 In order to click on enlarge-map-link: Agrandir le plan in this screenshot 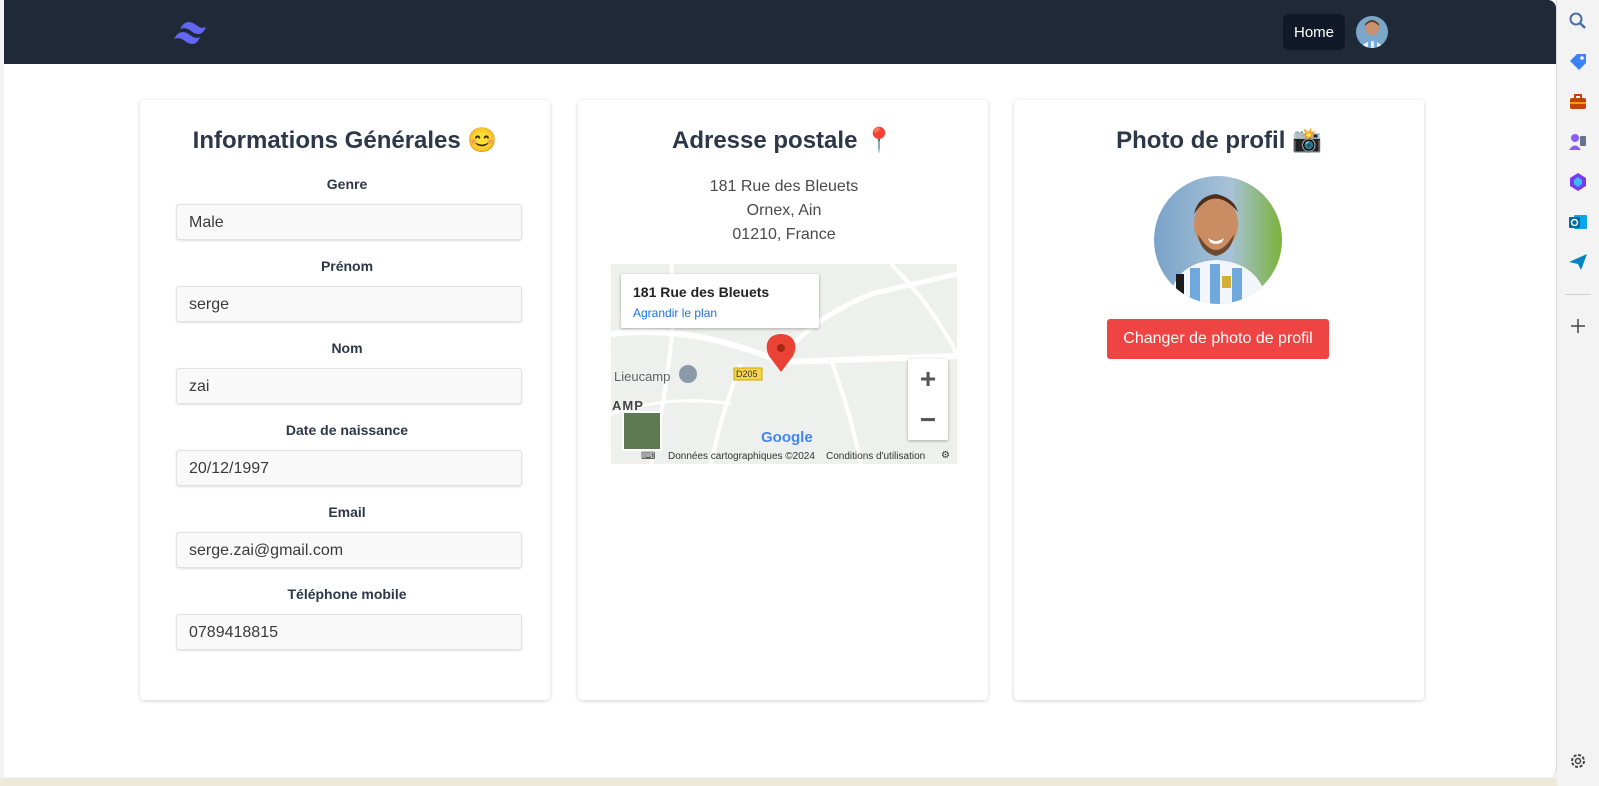, I will do `click(675, 313)`.